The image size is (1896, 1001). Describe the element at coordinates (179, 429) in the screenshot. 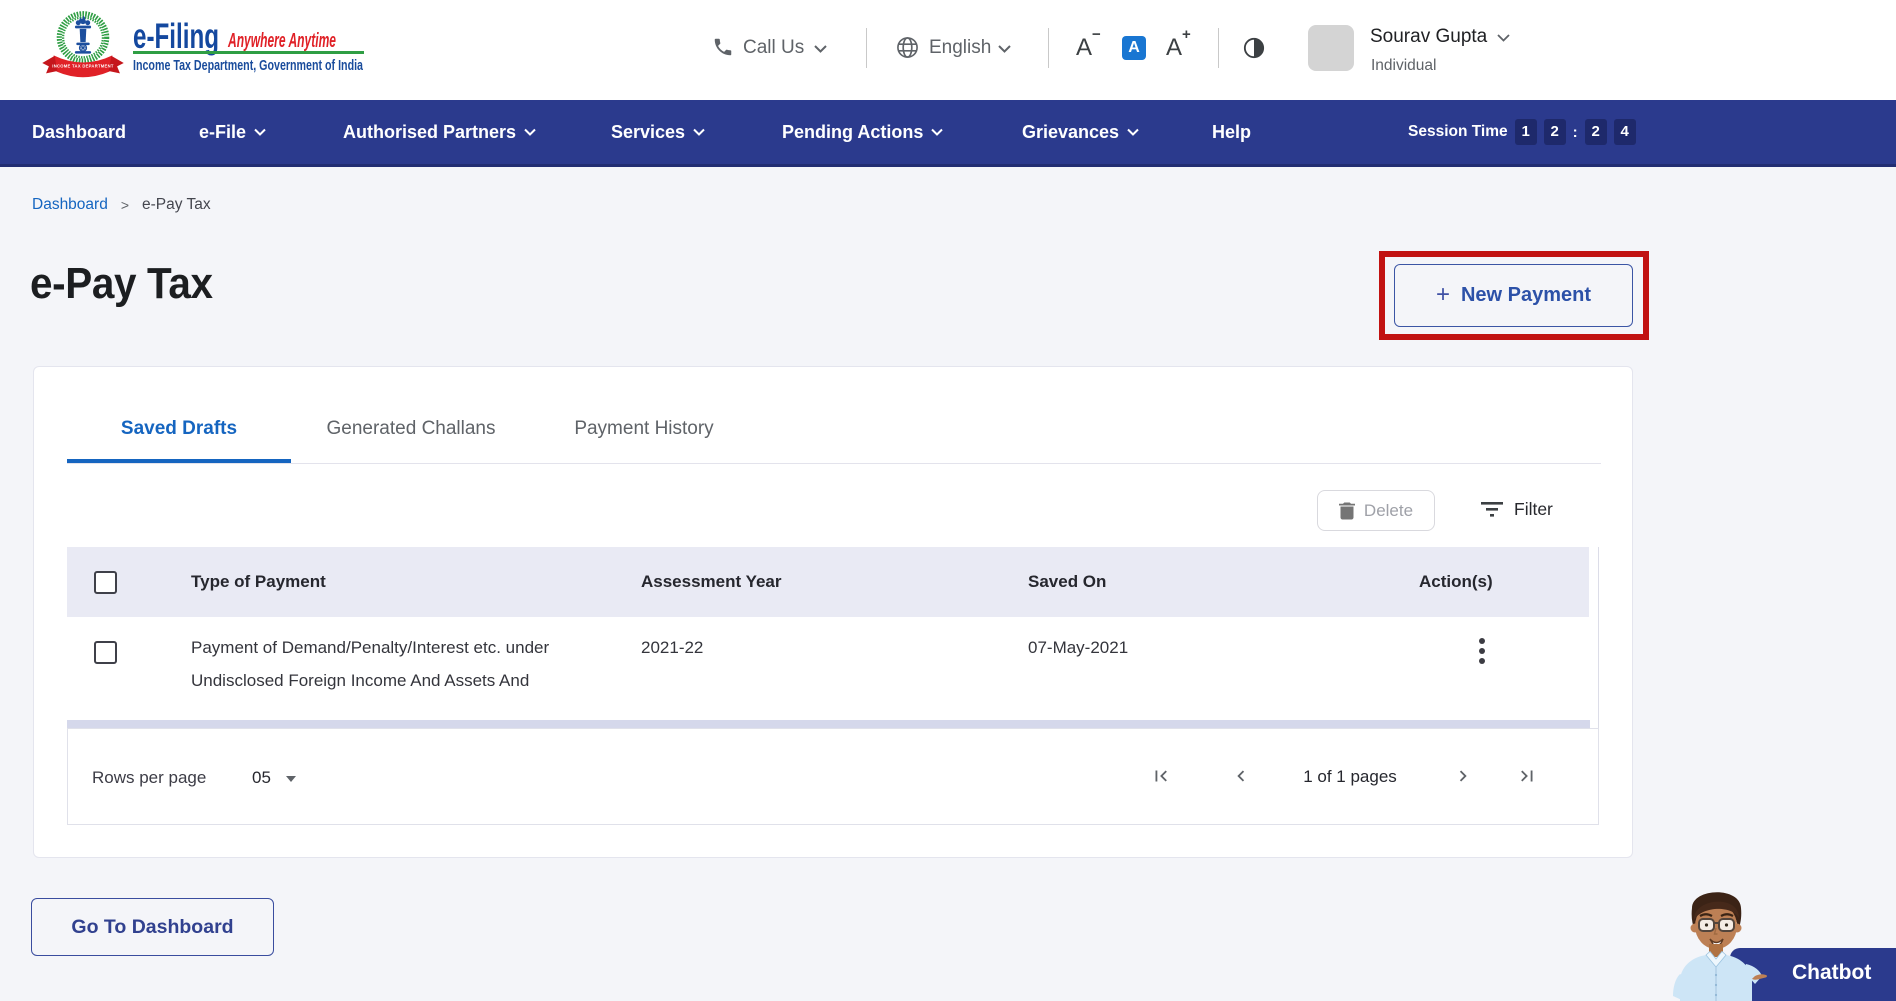

I see `tab-saved-drafts: Saved Drafts` at that location.